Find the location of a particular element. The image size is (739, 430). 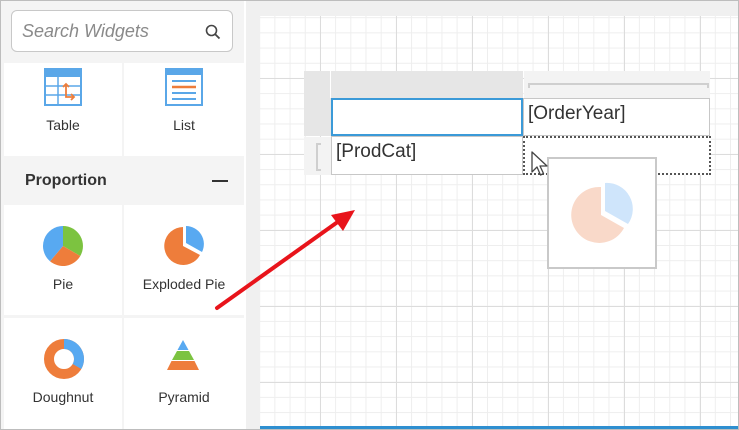

list-icon is located at coordinates (184, 87).